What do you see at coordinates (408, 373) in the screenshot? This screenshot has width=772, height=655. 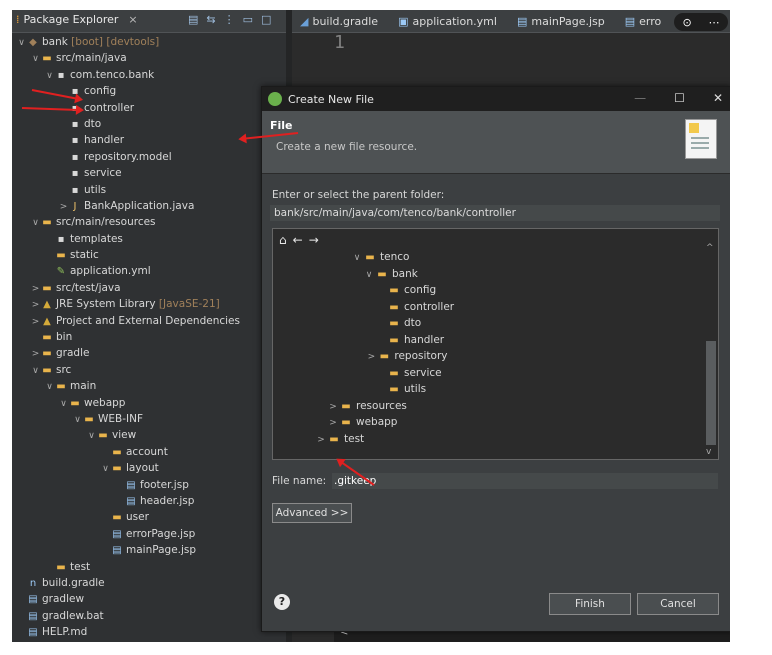 I see `folder-tree-item: ▬ service` at bounding box center [408, 373].